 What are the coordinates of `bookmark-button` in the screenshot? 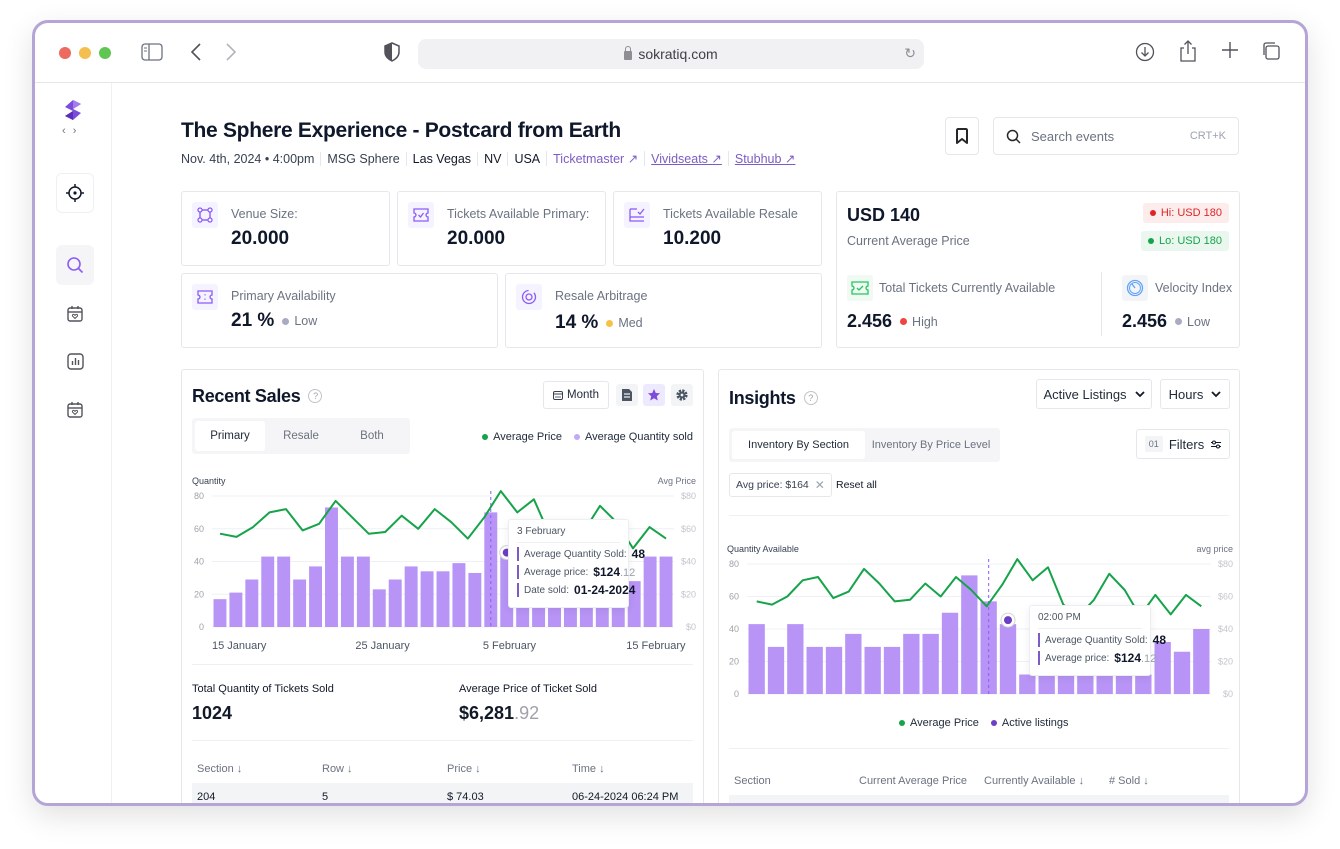 It's located at (962, 136).